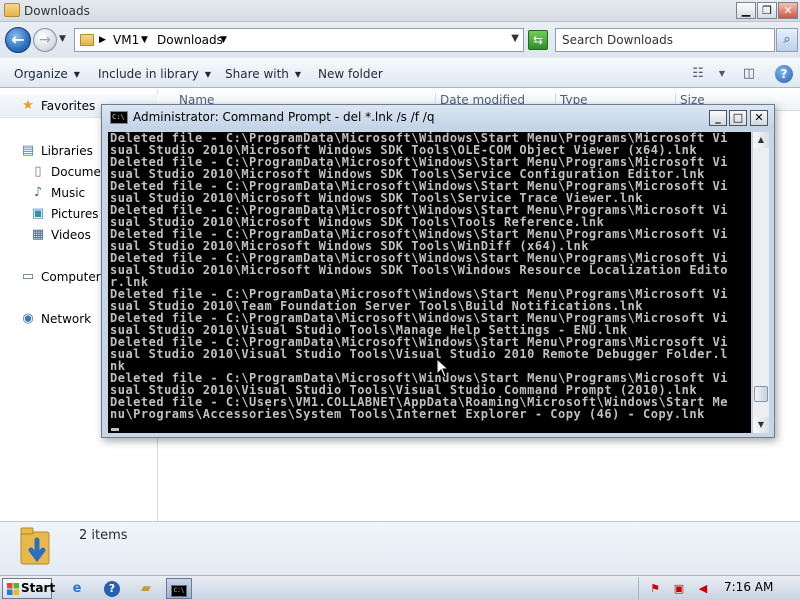 The height and width of the screenshot is (600, 800). I want to click on breadcrumb-downloads: Downloads, so click(190, 40).